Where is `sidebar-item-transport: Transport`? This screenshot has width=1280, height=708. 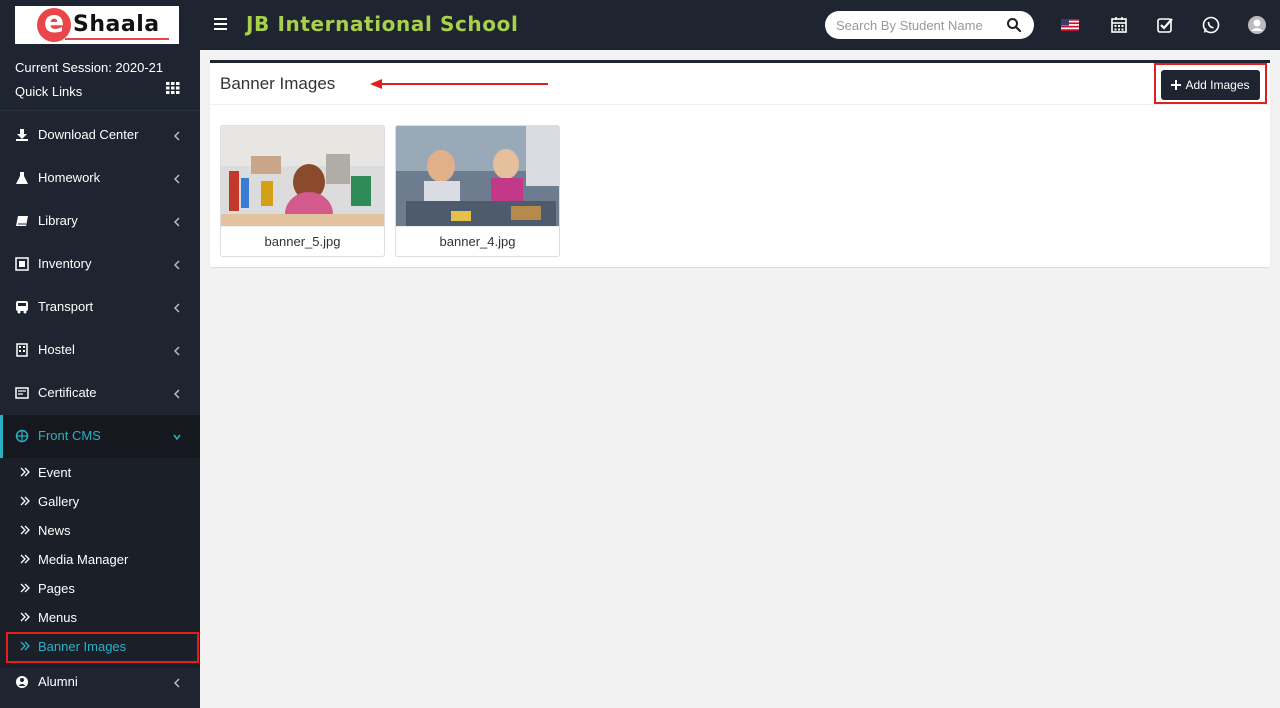
sidebar-item-transport: Transport is located at coordinates (100, 307).